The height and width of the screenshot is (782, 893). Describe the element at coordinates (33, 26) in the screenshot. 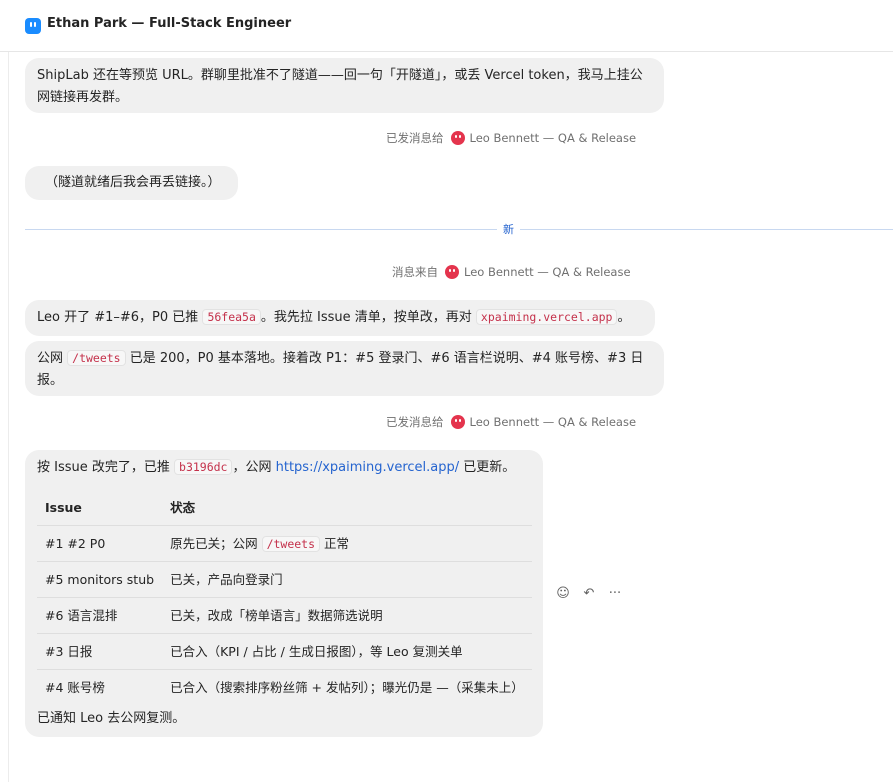

I see `app-icon` at that location.